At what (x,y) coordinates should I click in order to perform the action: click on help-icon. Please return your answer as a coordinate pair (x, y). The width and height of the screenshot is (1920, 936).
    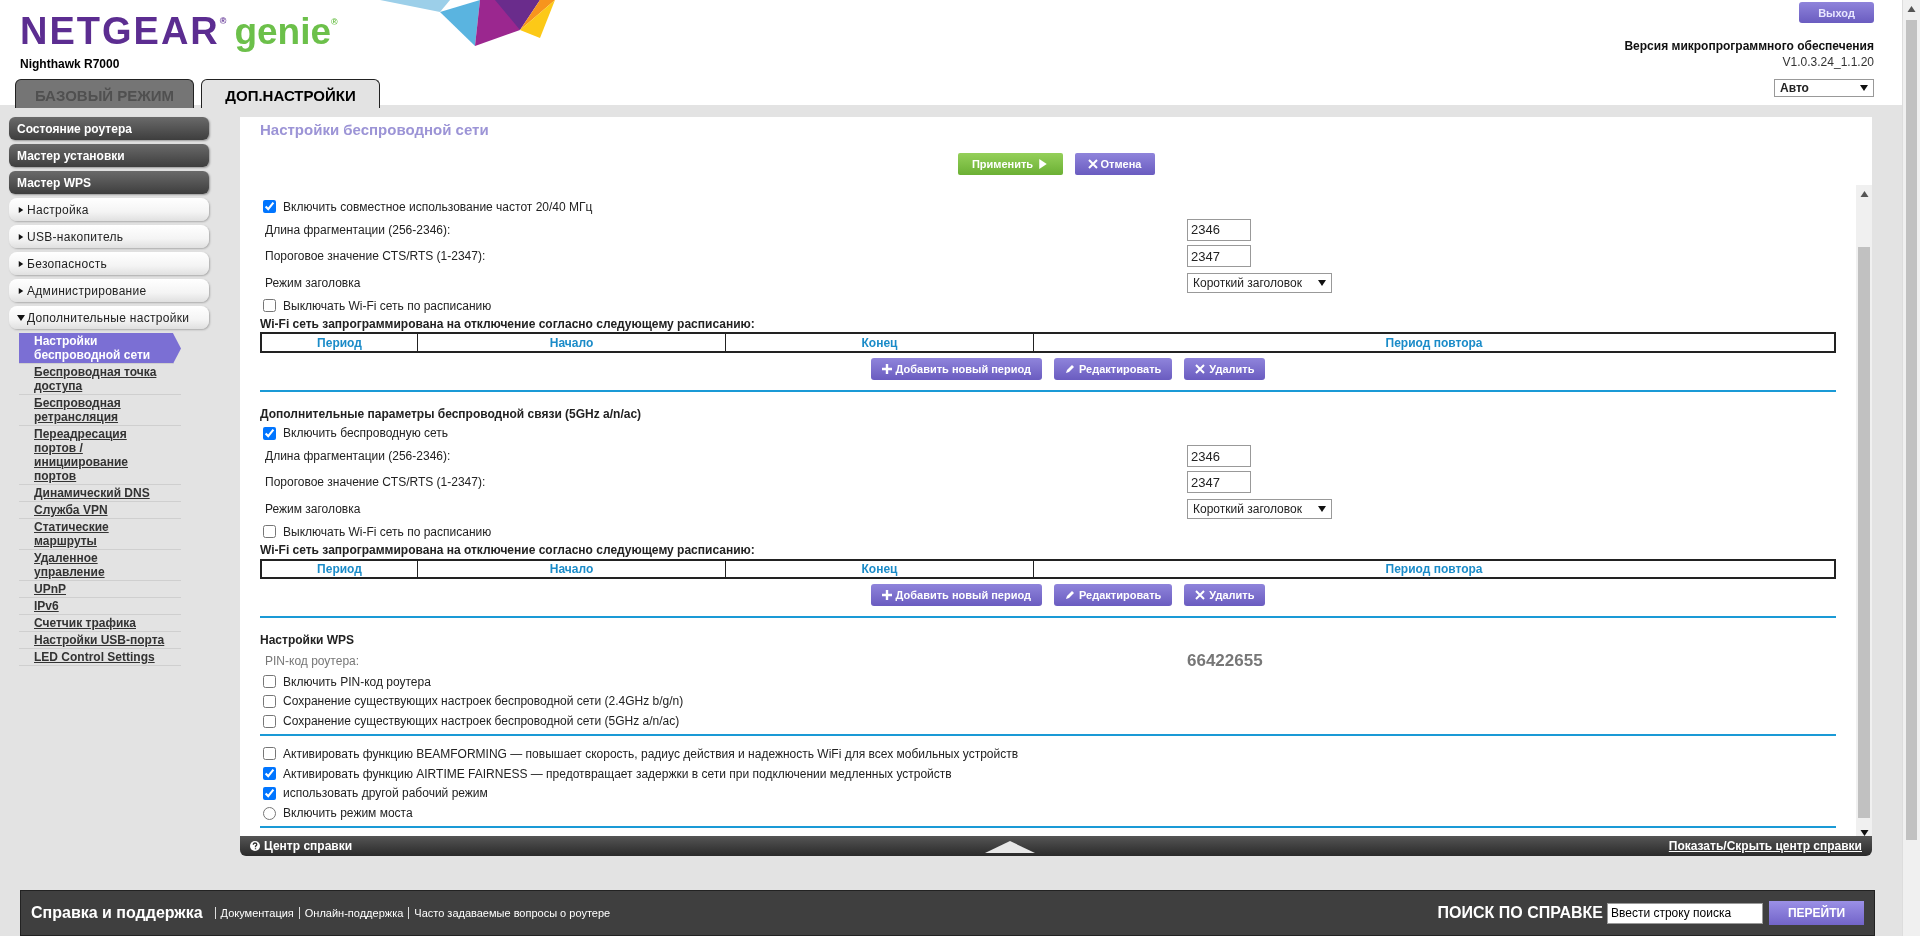
    Looking at the image, I should click on (255, 846).